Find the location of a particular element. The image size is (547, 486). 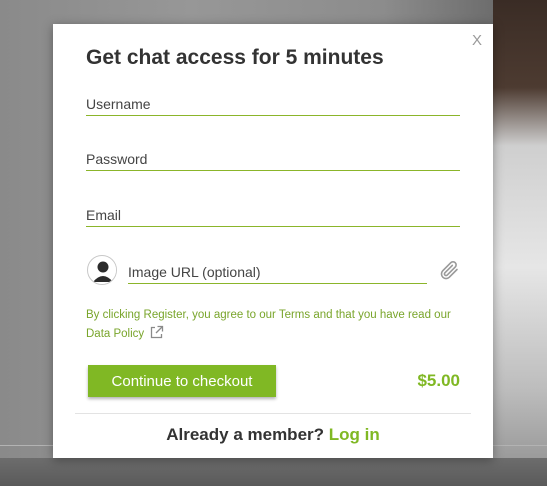

password-field is located at coordinates (273, 156).